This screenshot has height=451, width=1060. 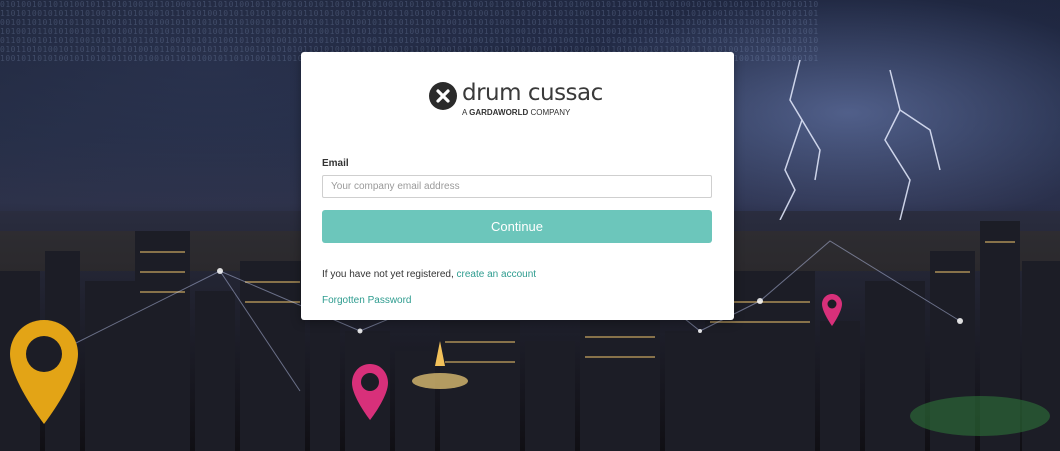 What do you see at coordinates (517, 226) in the screenshot?
I see `continue-button: Continue` at bounding box center [517, 226].